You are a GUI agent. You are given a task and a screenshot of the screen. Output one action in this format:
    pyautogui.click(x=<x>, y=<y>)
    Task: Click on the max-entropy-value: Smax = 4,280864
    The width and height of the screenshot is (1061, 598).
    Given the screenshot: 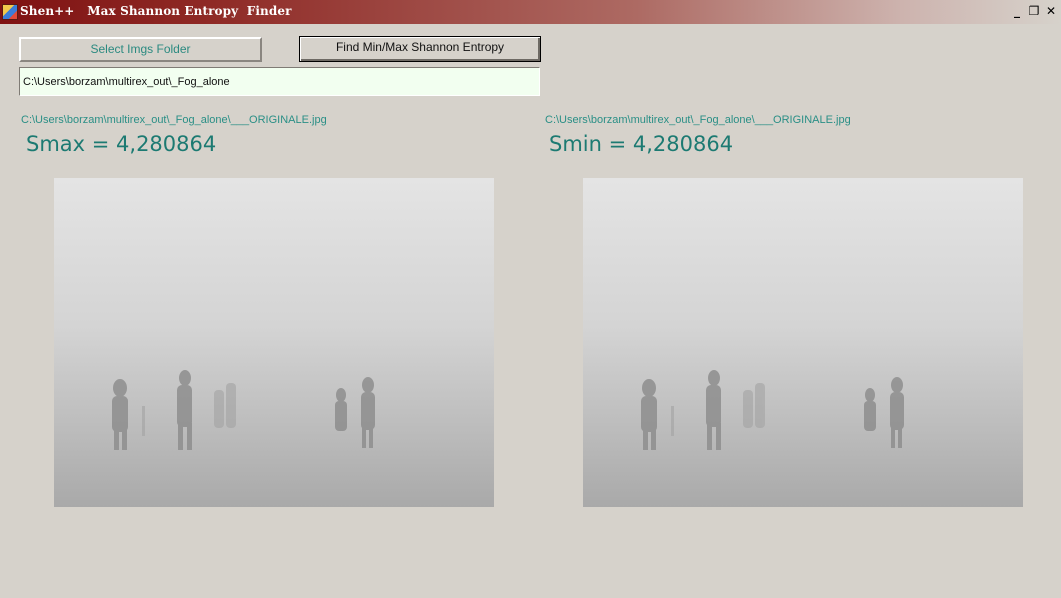 What is the action you would take?
    pyautogui.click(x=121, y=144)
    